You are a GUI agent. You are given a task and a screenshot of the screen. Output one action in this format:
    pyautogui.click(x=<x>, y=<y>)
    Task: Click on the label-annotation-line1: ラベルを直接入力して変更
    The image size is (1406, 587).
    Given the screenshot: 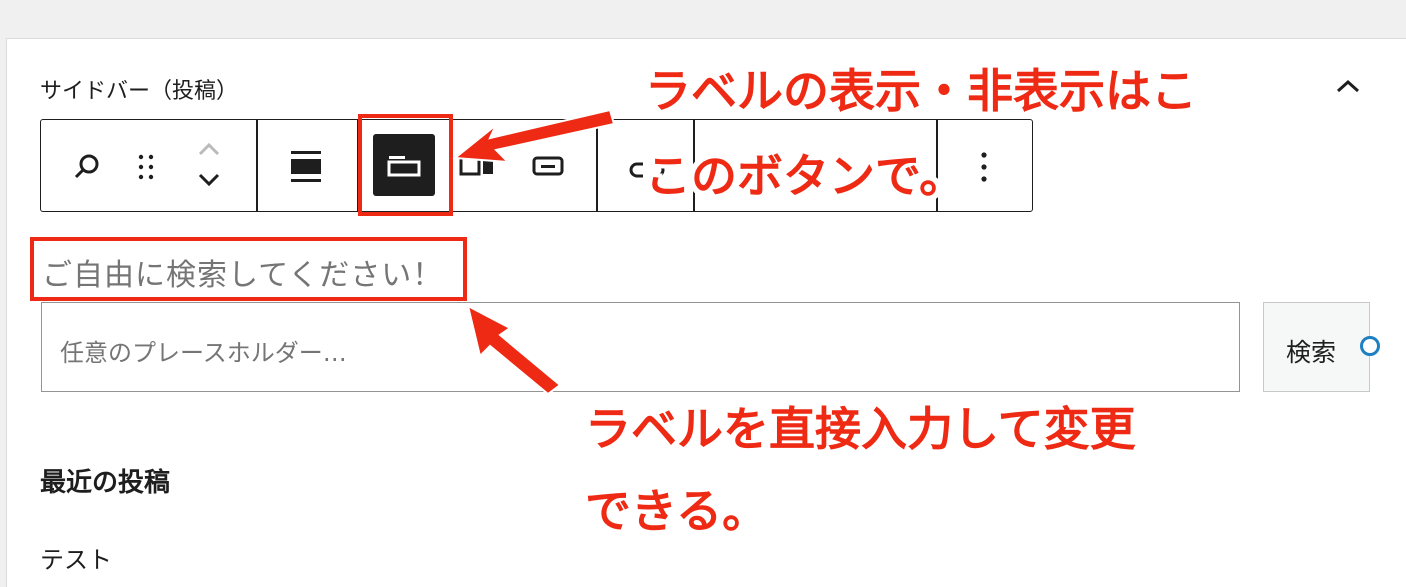 What is the action you would take?
    pyautogui.click(x=860, y=429)
    